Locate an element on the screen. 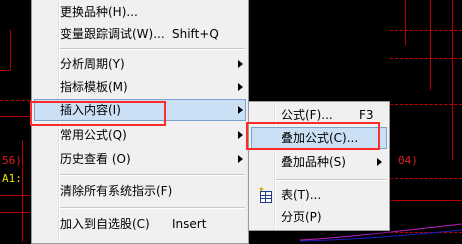 The height and width of the screenshot is (244, 462). shortcut-label: Insert is located at coordinates (189, 224).